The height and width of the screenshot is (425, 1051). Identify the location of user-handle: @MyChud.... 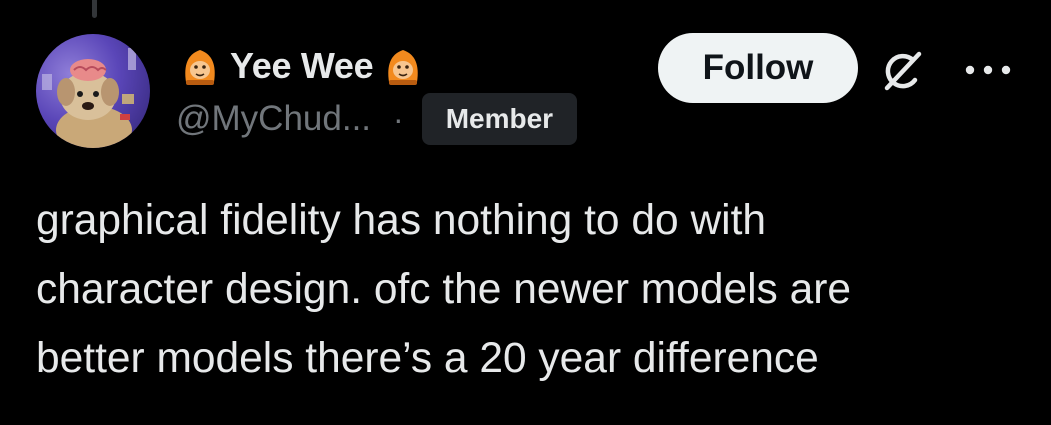
(273, 119).